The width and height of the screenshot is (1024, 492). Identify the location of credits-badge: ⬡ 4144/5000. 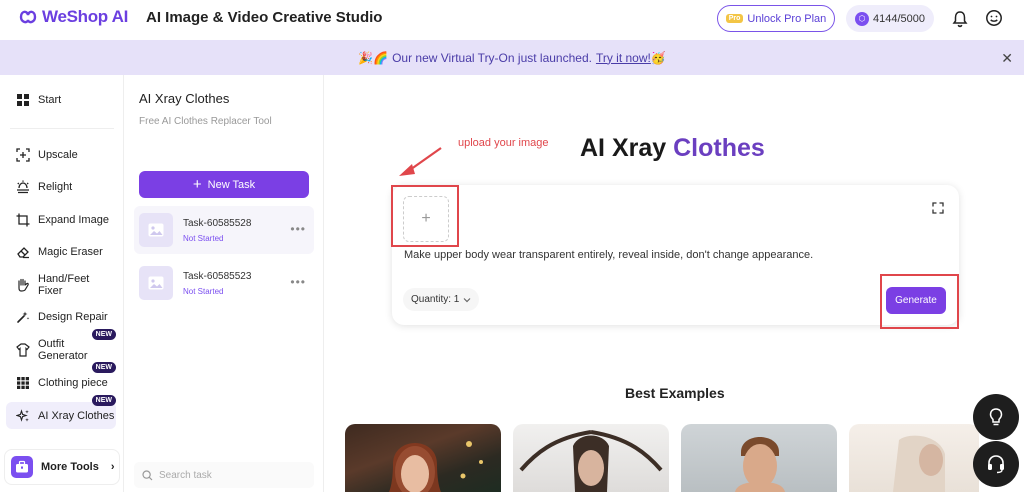
(890, 18).